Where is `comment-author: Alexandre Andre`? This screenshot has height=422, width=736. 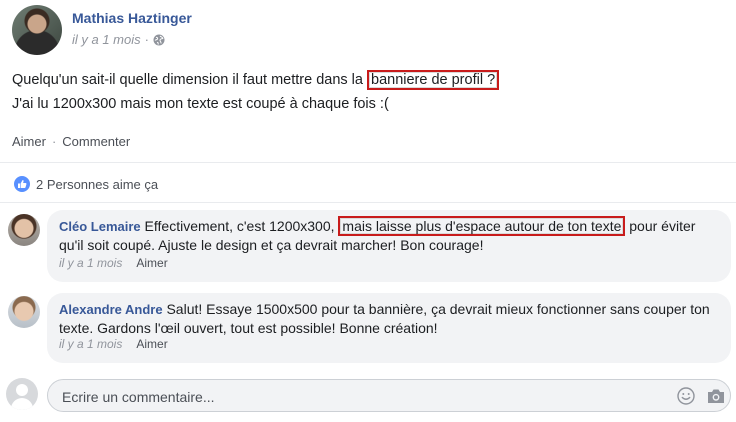 comment-author: Alexandre Andre is located at coordinates (111, 309).